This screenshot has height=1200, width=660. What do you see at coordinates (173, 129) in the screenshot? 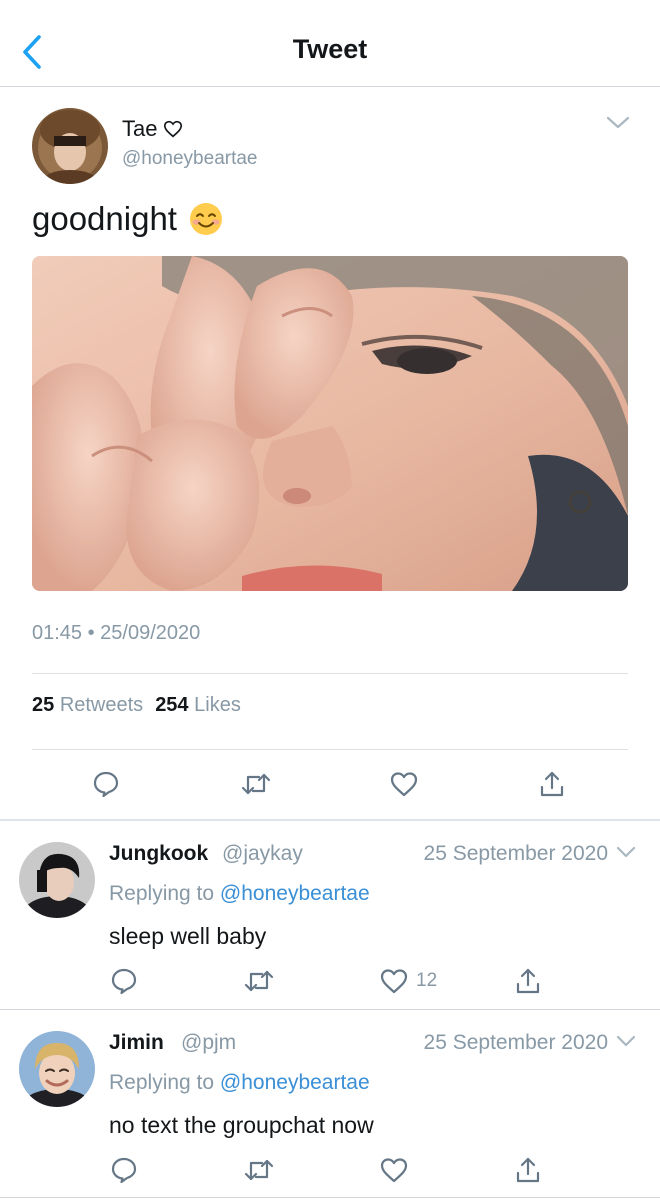
I see `heart-outline-icon` at bounding box center [173, 129].